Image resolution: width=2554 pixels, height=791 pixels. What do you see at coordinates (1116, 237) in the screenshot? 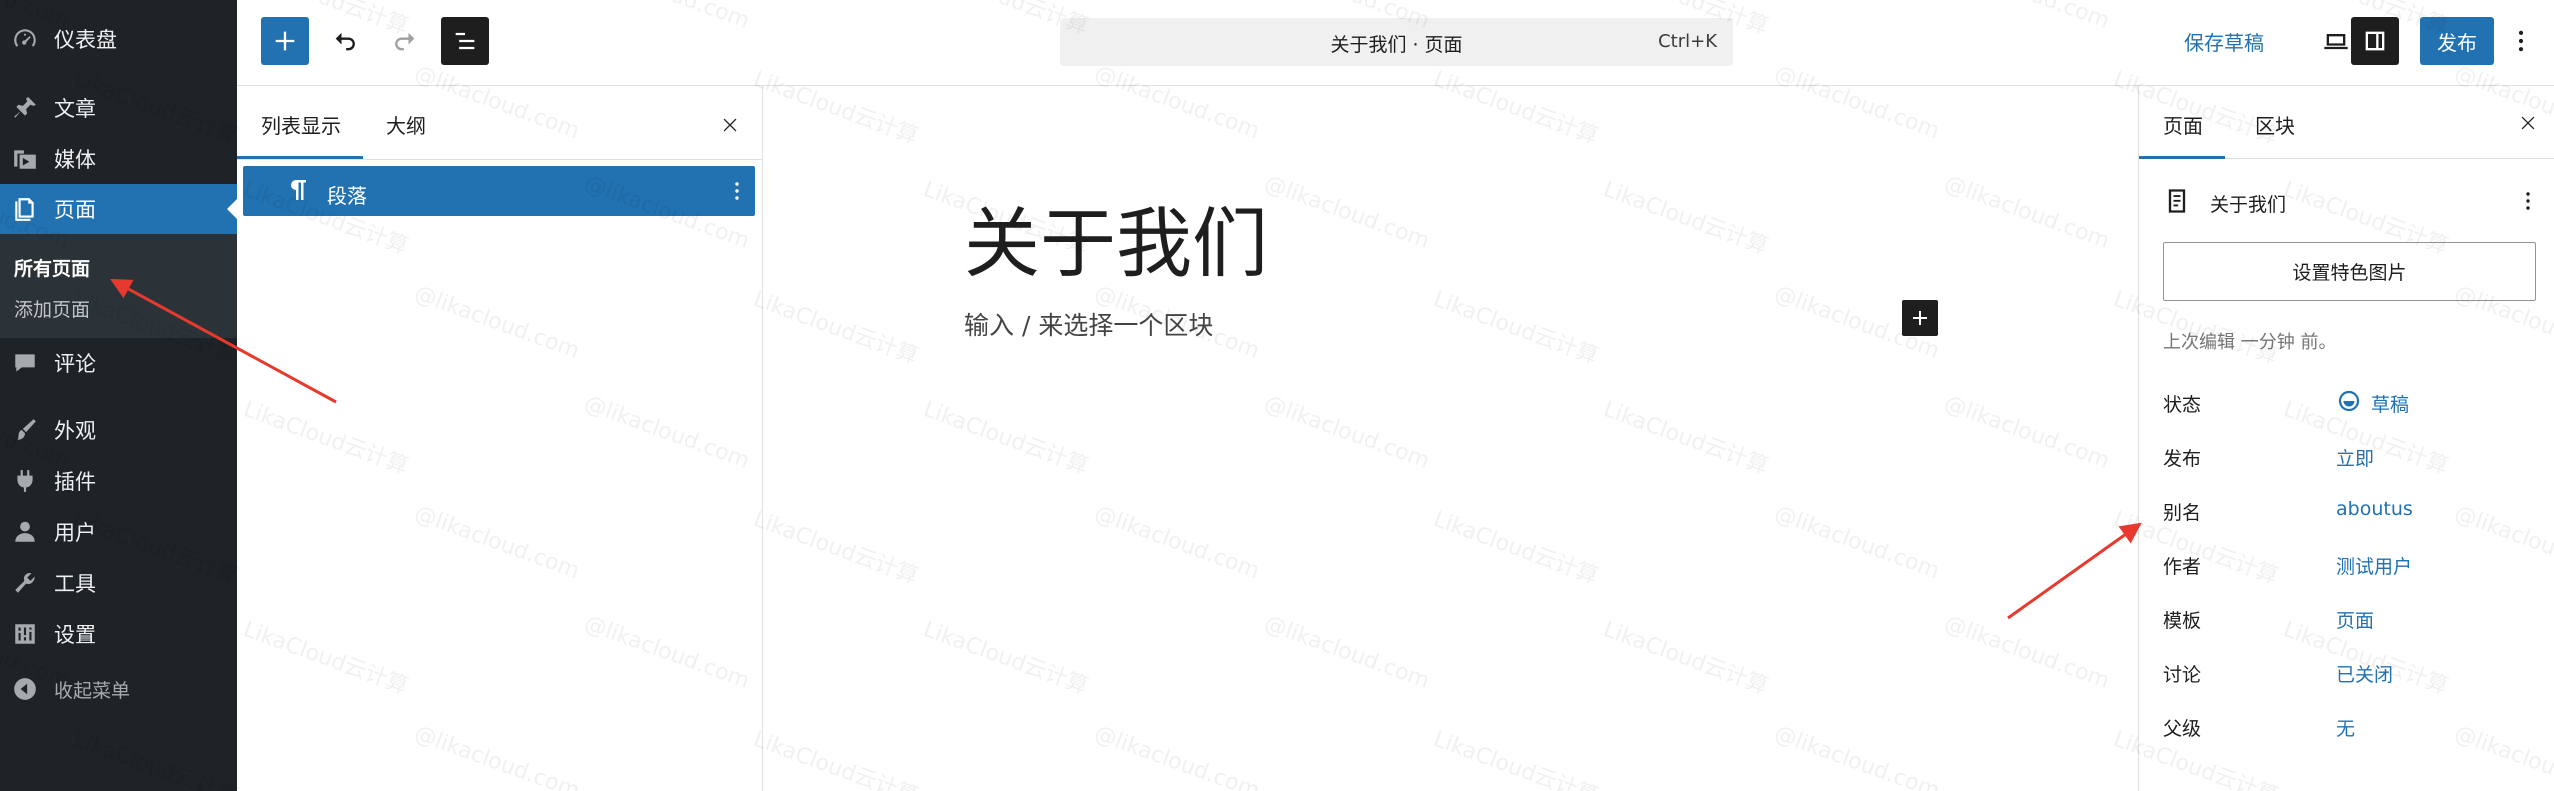
I see `page-title-input: 关于我们` at bounding box center [1116, 237].